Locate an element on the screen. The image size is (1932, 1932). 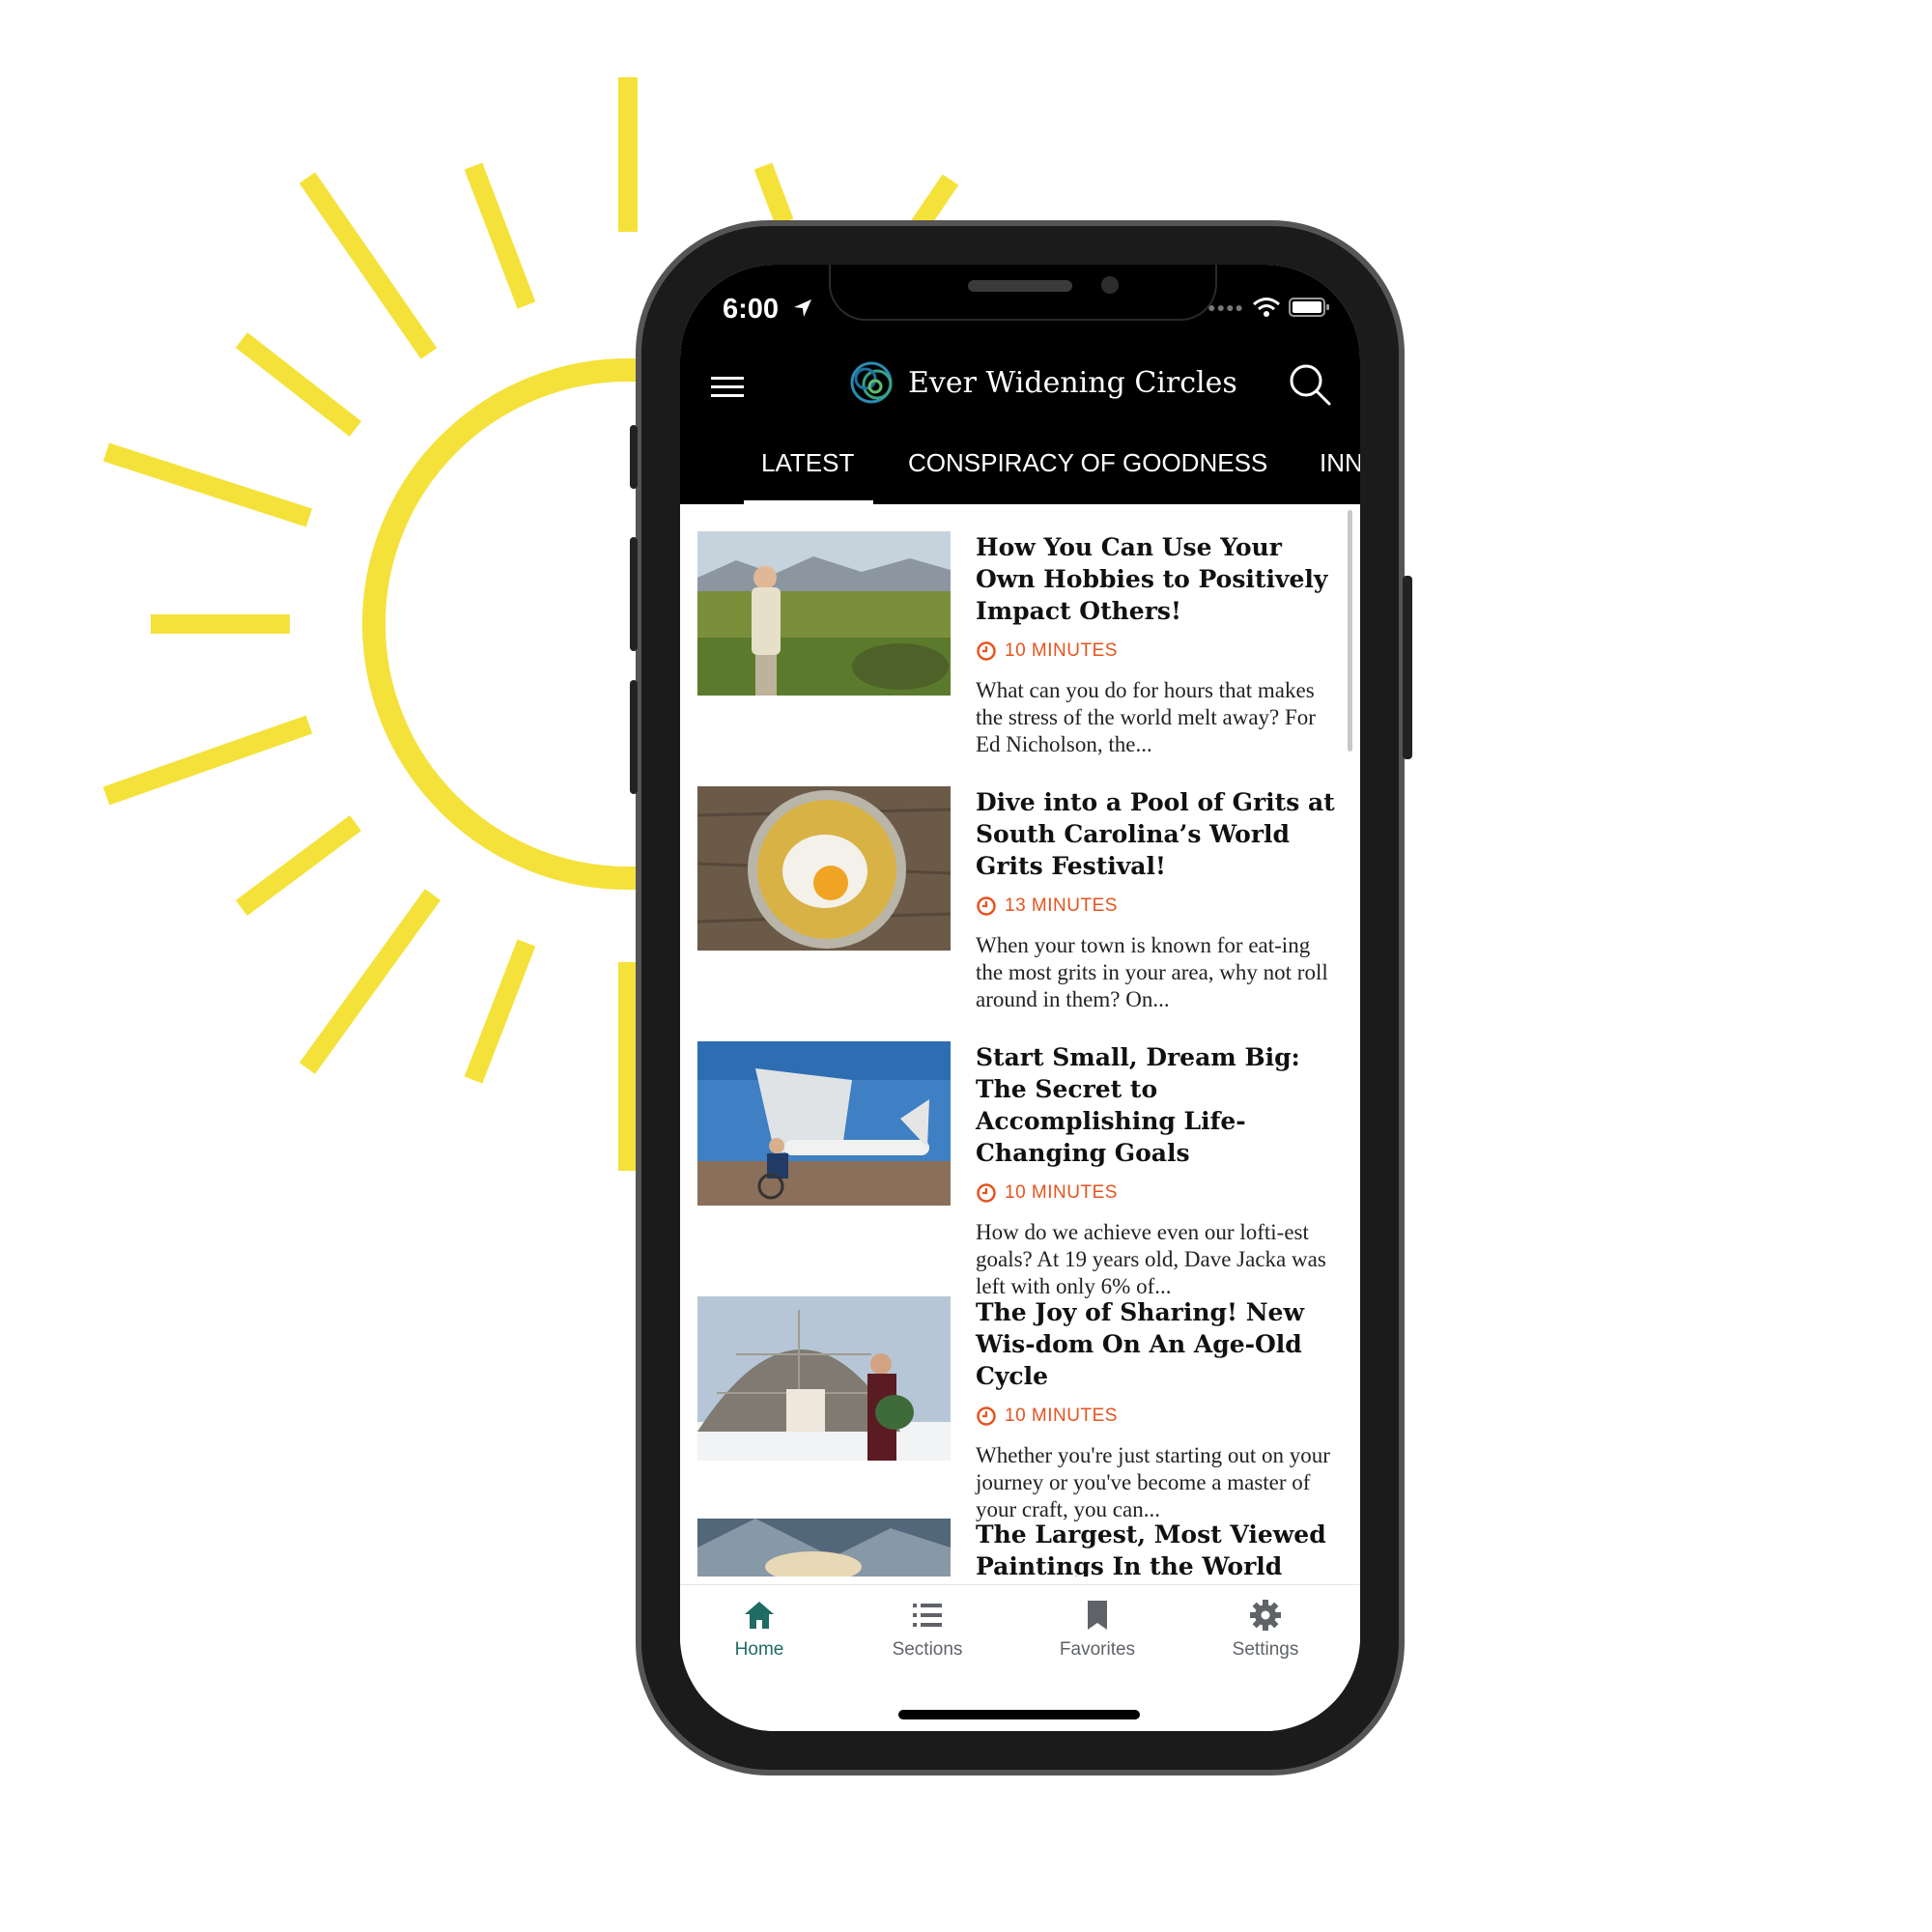
earpiece-speaker is located at coordinates (1020, 286).